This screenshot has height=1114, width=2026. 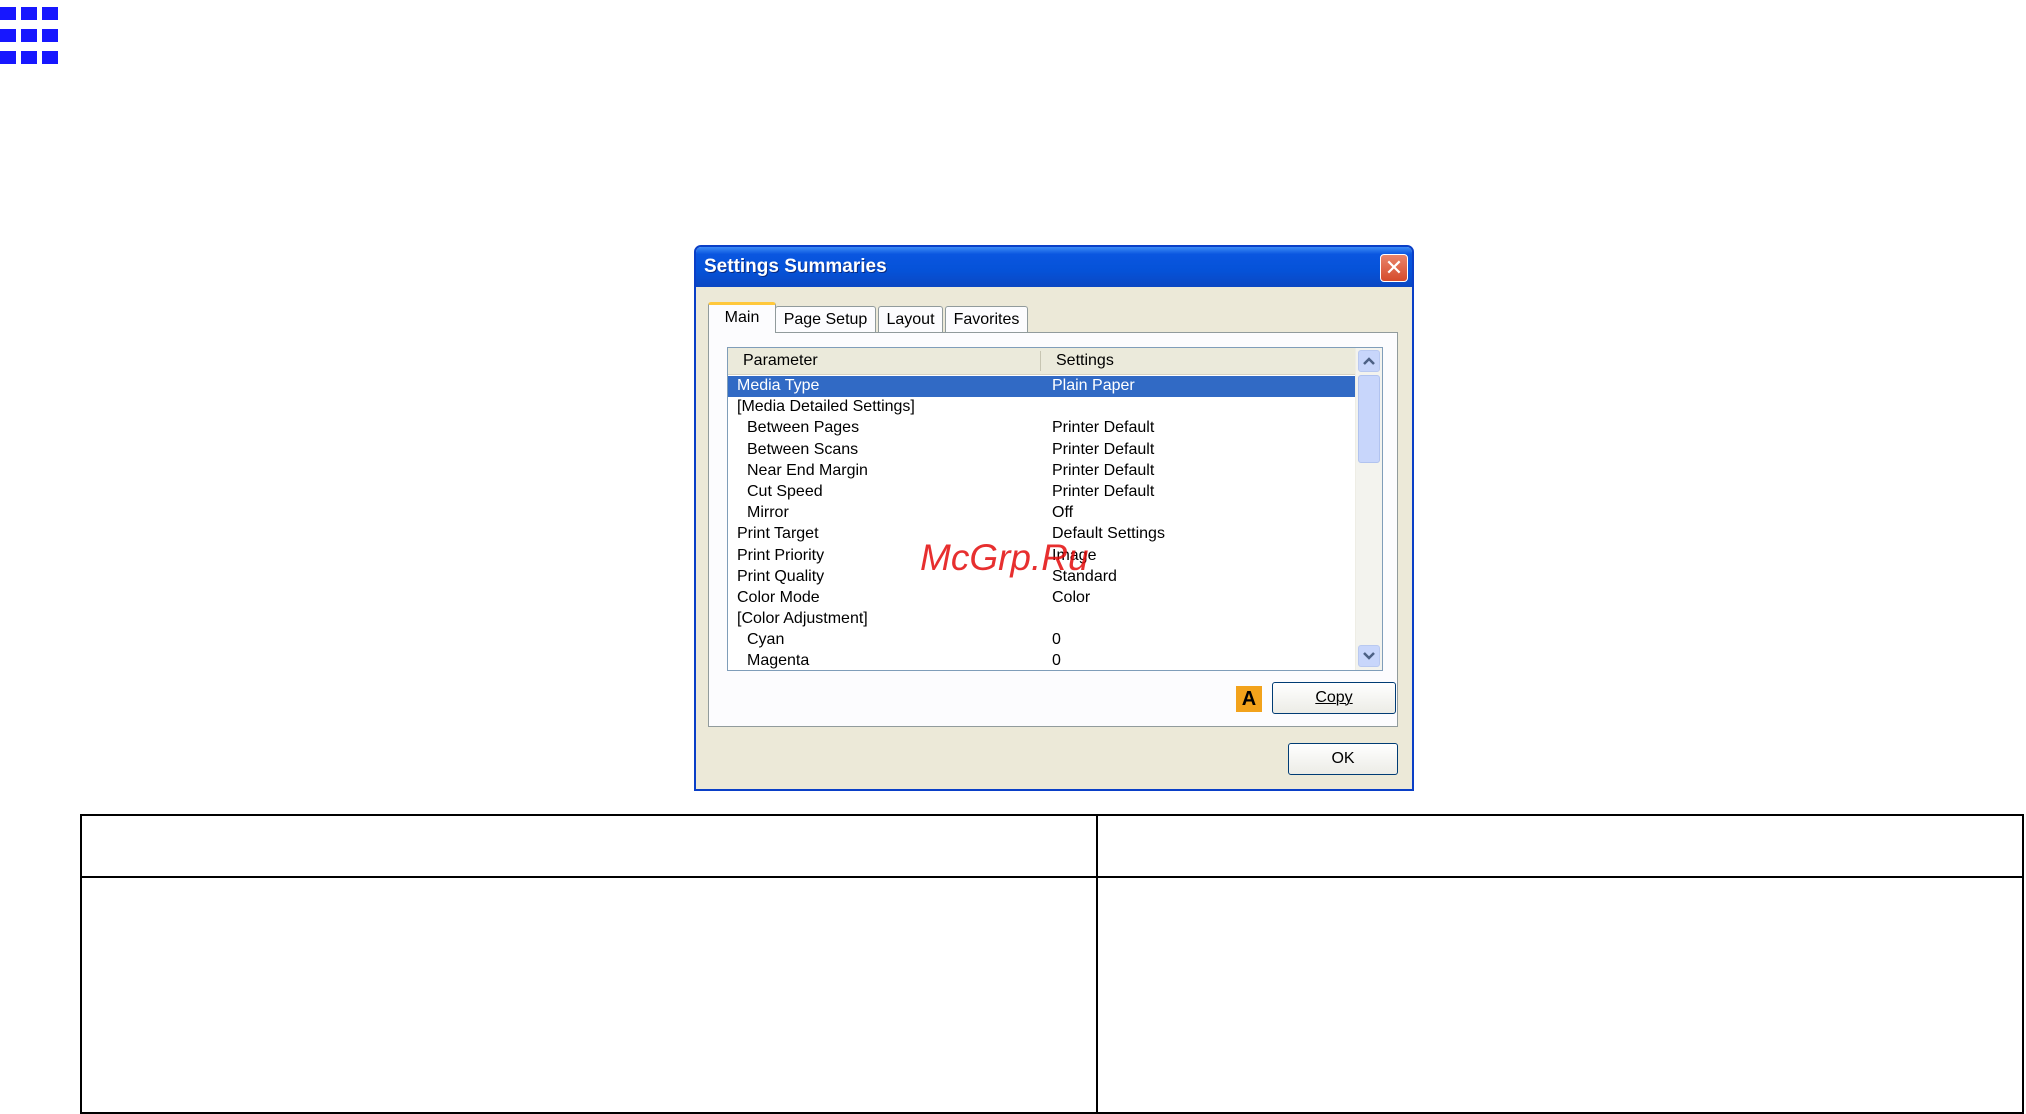 What do you see at coordinates (1042, 450) in the screenshot?
I see `list-row: Between Scans Printer Default` at bounding box center [1042, 450].